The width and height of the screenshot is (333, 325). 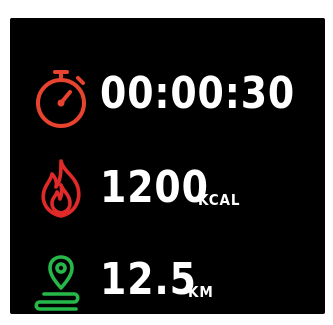 What do you see at coordinates (57, 283) in the screenshot?
I see `route-pin-icon` at bounding box center [57, 283].